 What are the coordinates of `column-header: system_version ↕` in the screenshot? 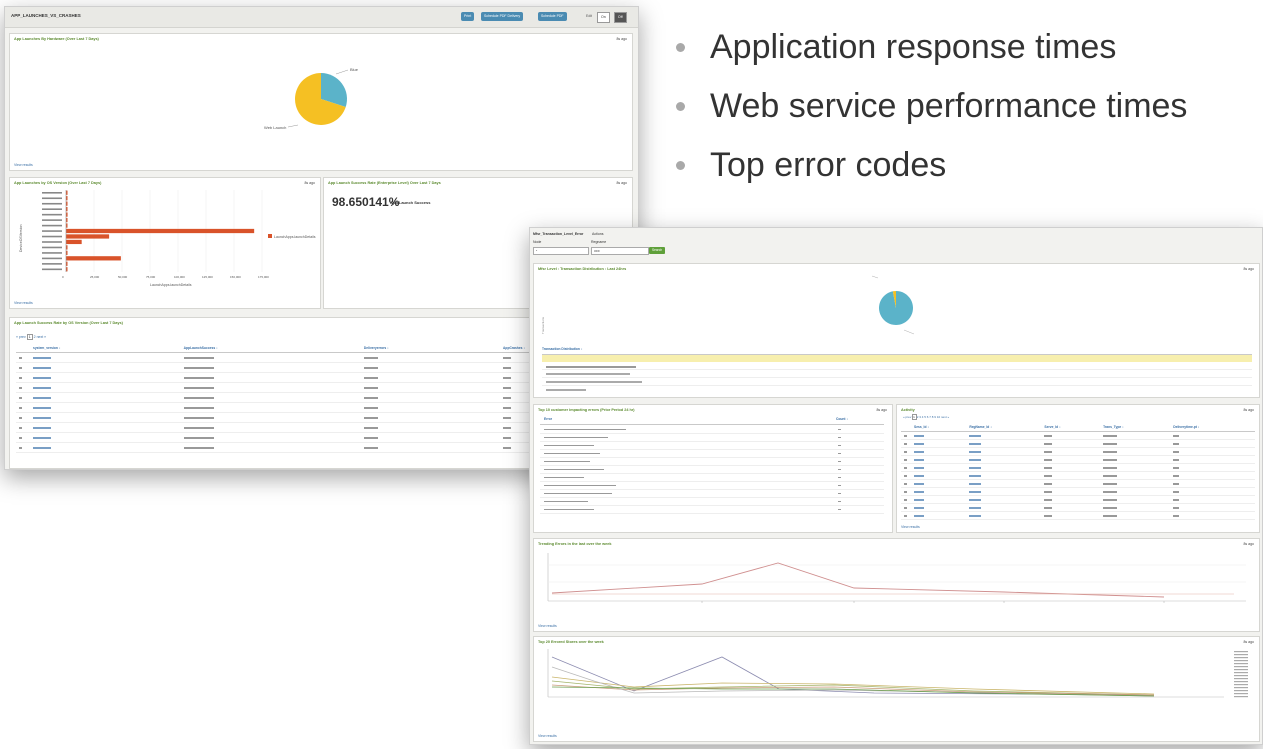 It's located at (105, 348).